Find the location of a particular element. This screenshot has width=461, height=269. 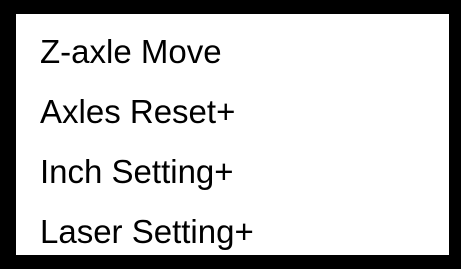

menu-item-laser-setting: Laser Setting+ is located at coordinates (147, 232).